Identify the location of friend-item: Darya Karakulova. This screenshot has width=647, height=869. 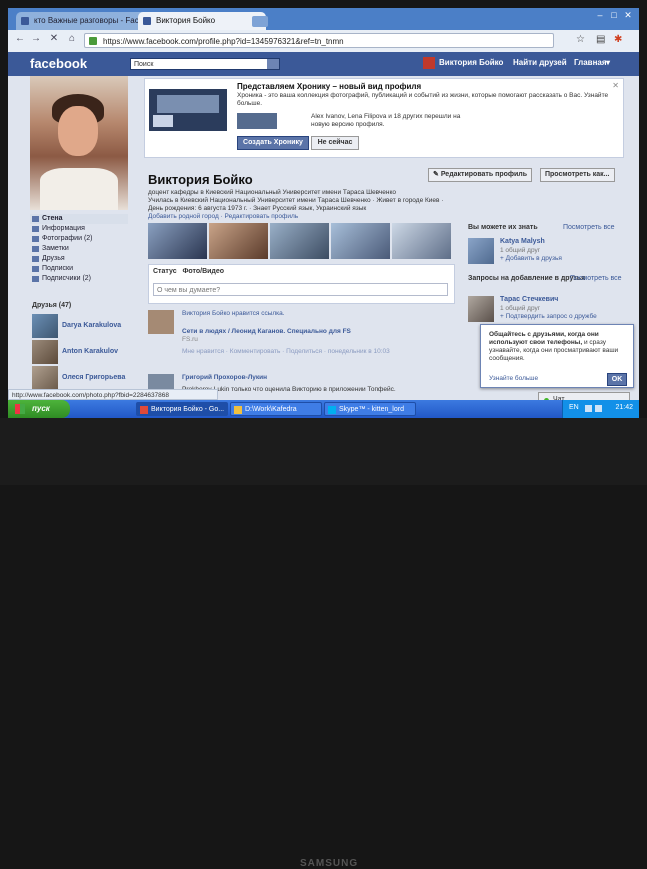
(80, 326).